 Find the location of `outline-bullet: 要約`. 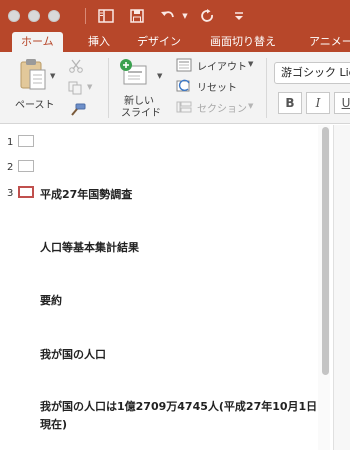

outline-bullet: 要約 is located at coordinates (51, 300).